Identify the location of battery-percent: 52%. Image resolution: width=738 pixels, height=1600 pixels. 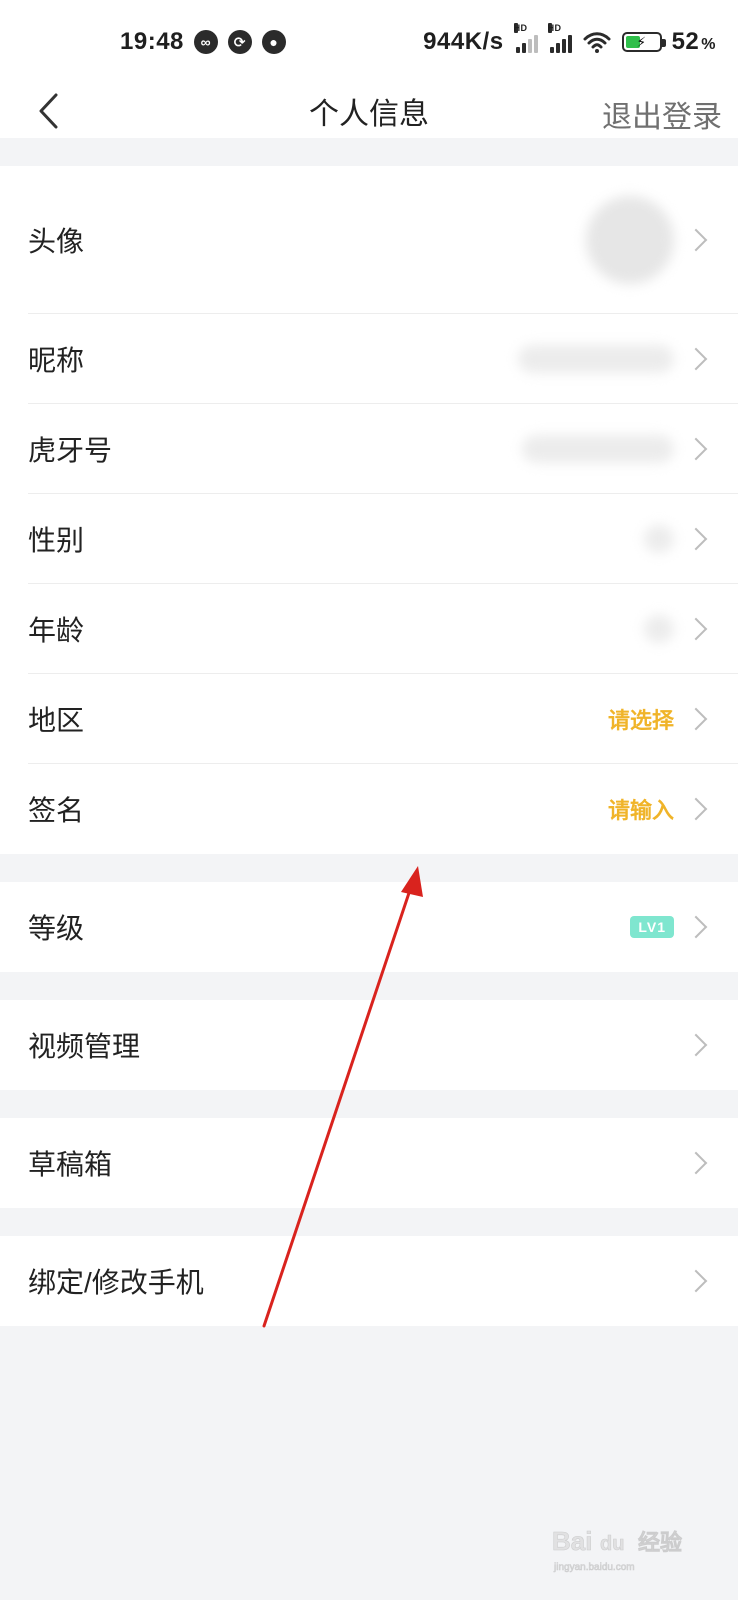
(693, 41).